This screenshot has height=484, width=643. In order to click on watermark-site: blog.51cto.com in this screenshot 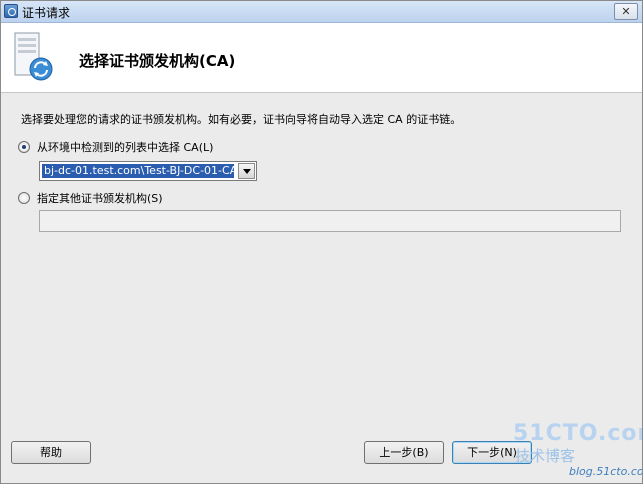, I will do `click(606, 471)`.